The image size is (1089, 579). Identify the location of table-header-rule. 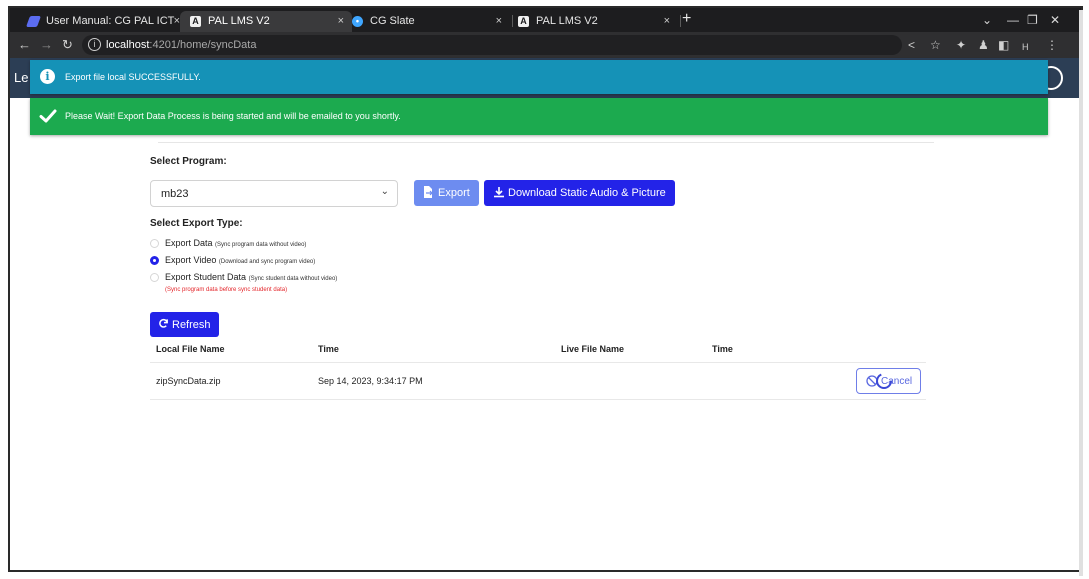
(538, 362).